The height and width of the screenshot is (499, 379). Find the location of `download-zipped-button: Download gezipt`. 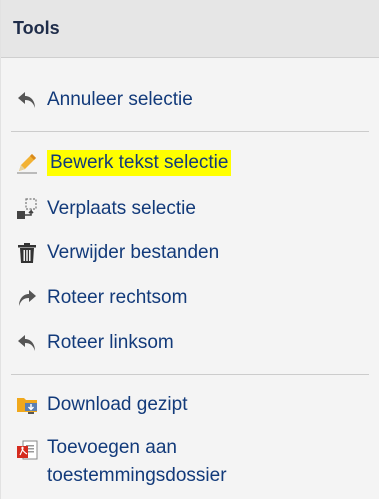

download-zipped-button: Download gezipt is located at coordinates (100, 405).